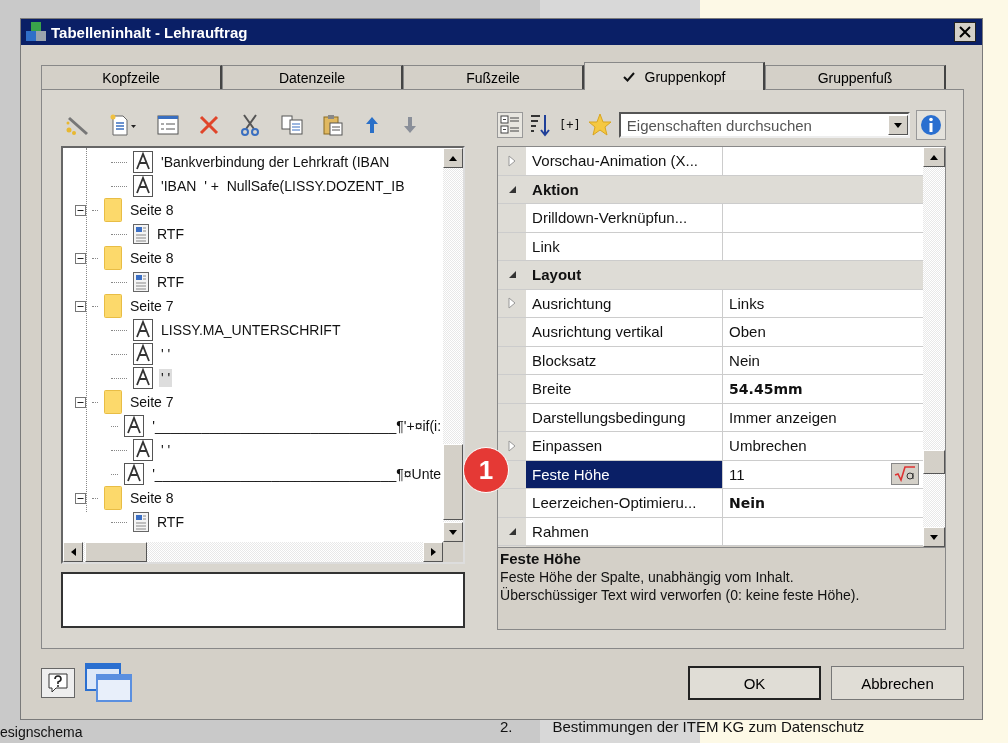 The width and height of the screenshot is (1008, 743). I want to click on property-name: Ausrichtung, so click(625, 303).